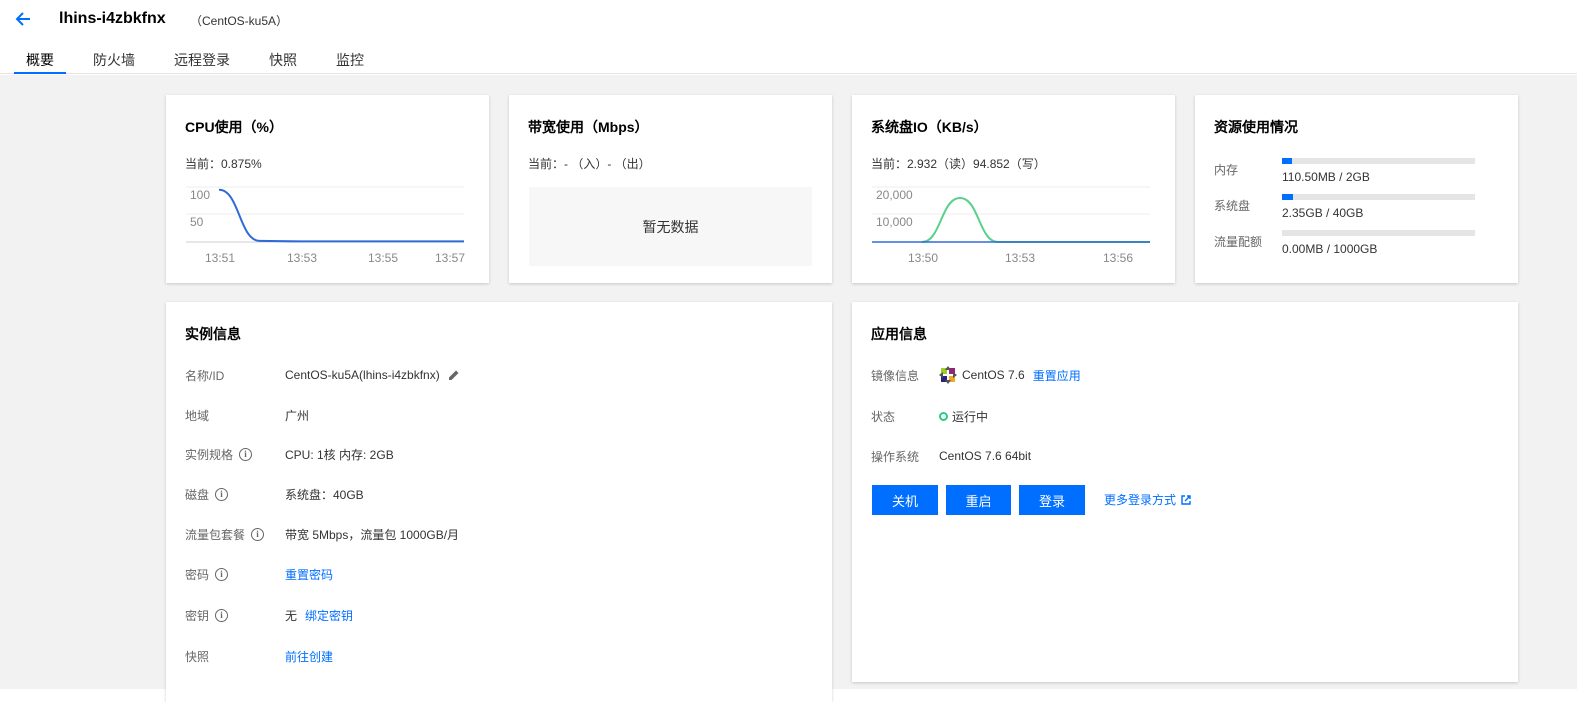 The image size is (1577, 702). Describe the element at coordinates (40, 62) in the screenshot. I see `tab-overview: 概要` at that location.